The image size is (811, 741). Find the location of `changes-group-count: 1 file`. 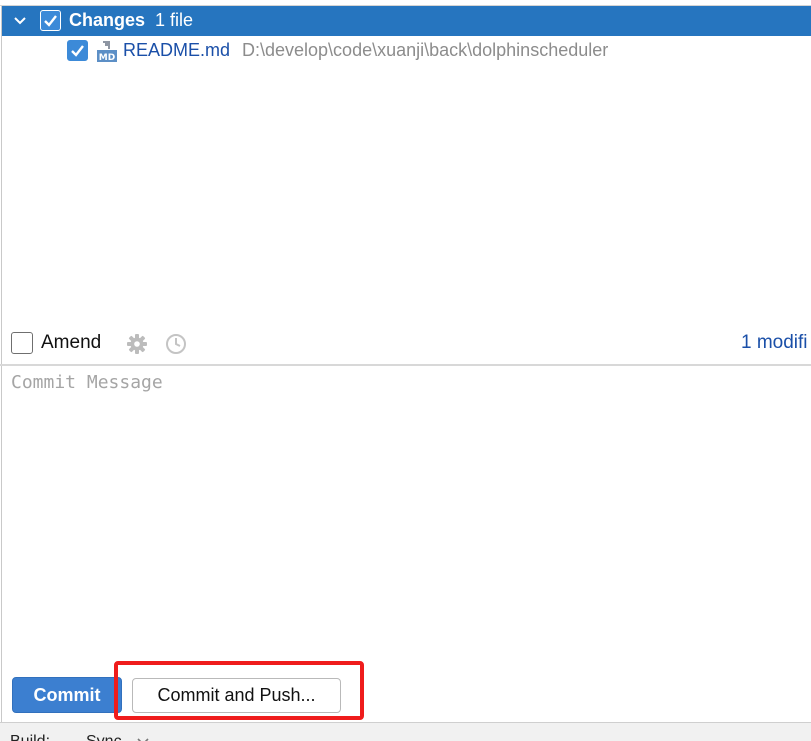

changes-group-count: 1 file is located at coordinates (174, 20).